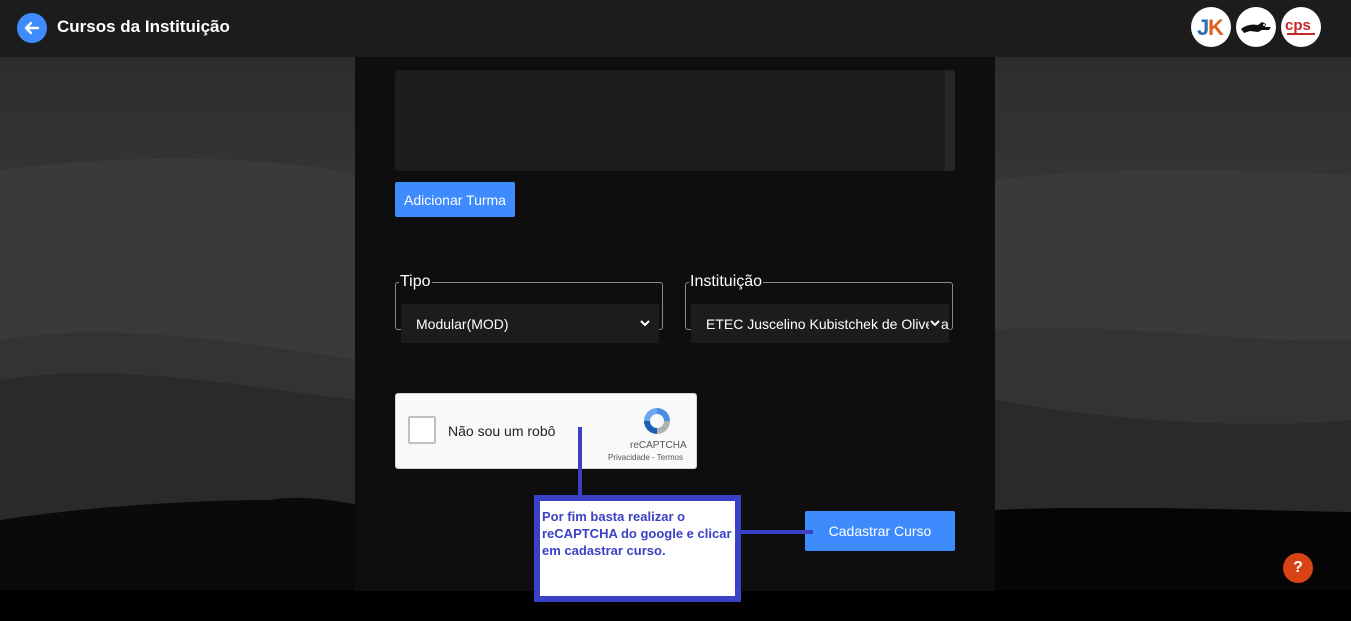  Describe the element at coordinates (629, 457) in the screenshot. I see `privacy-link: Privacidade` at that location.